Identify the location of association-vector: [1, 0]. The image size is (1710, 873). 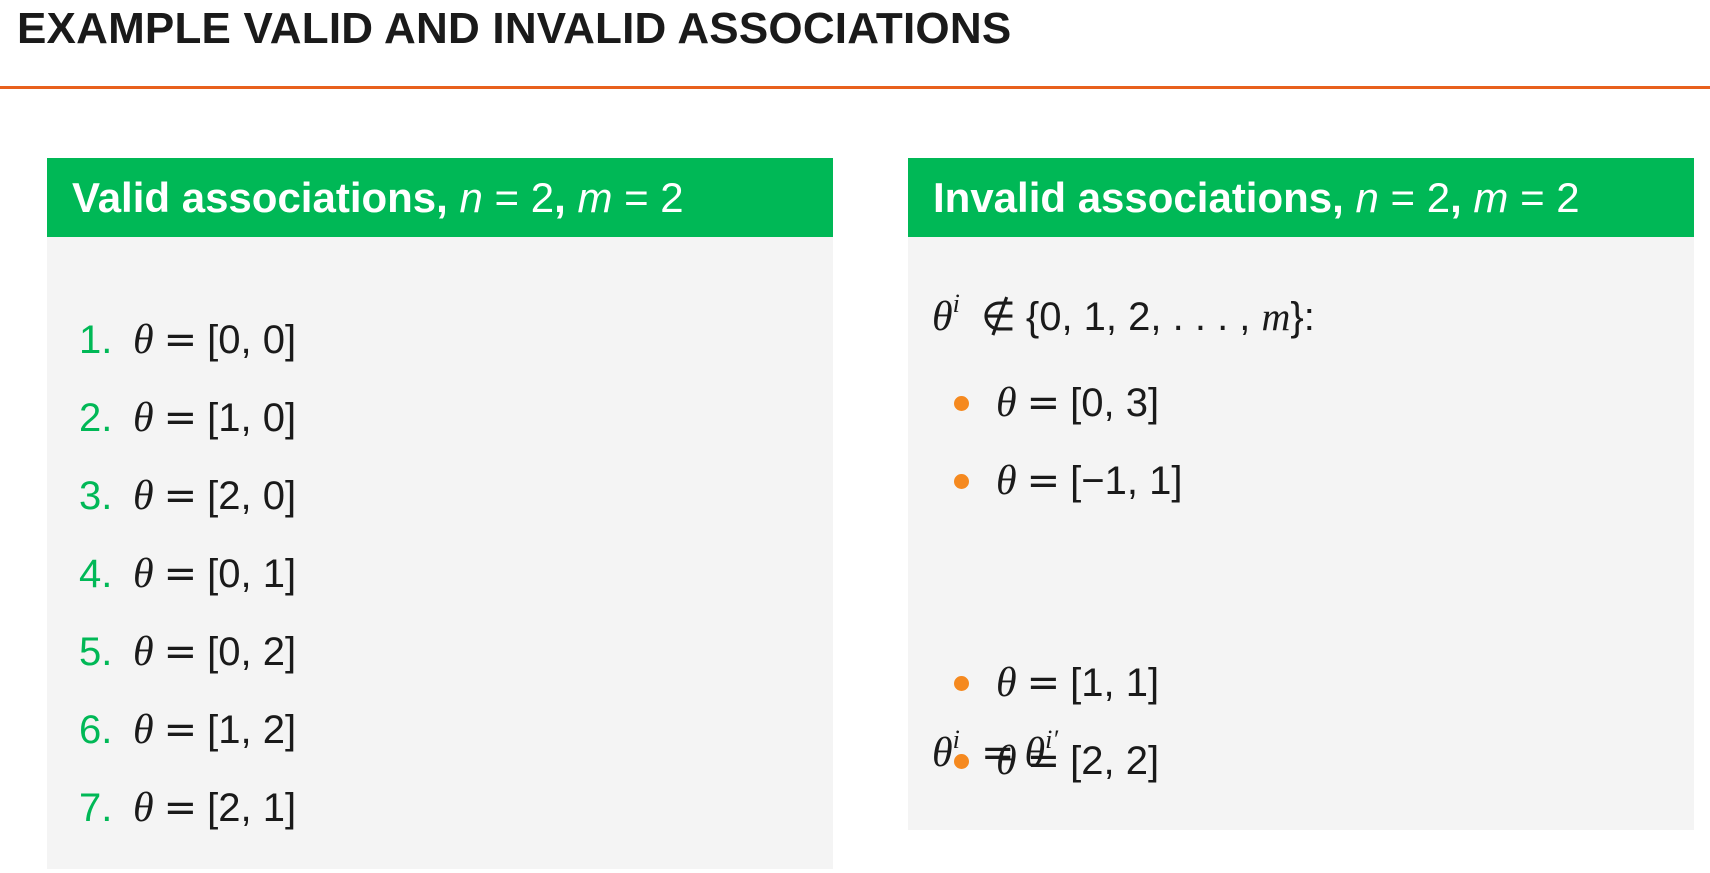
(252, 418).